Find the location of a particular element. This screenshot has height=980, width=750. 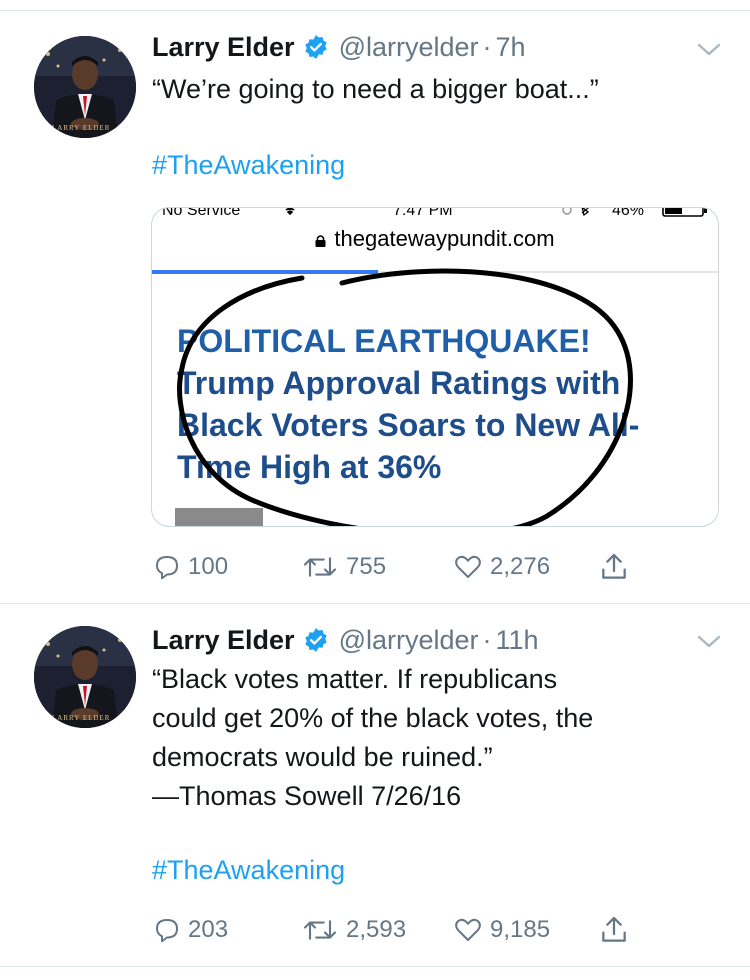

reply-count: 100 is located at coordinates (208, 566).